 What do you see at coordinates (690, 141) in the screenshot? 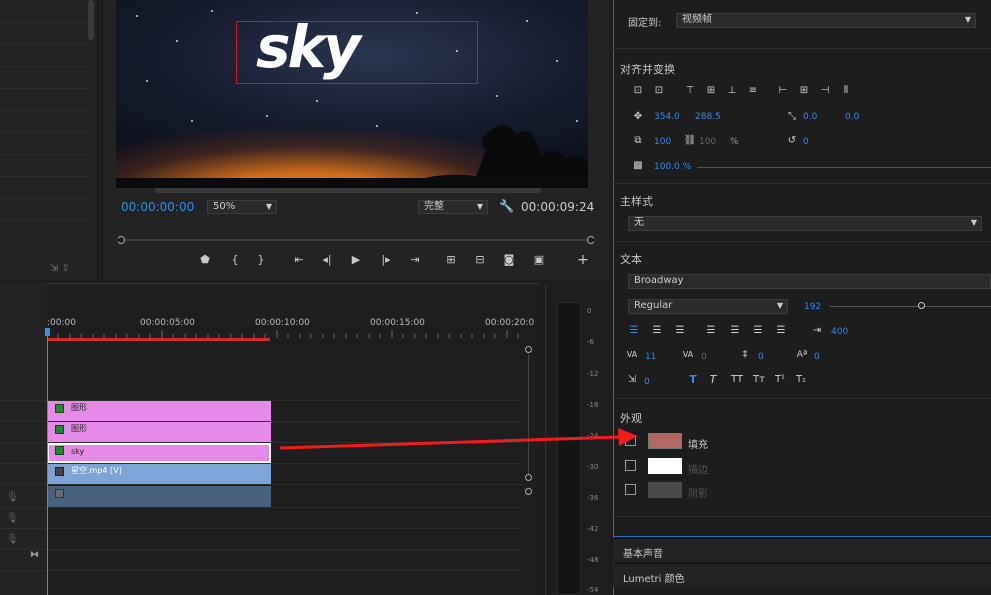
I see `lock-aspect-icon: ⛓` at bounding box center [690, 141].